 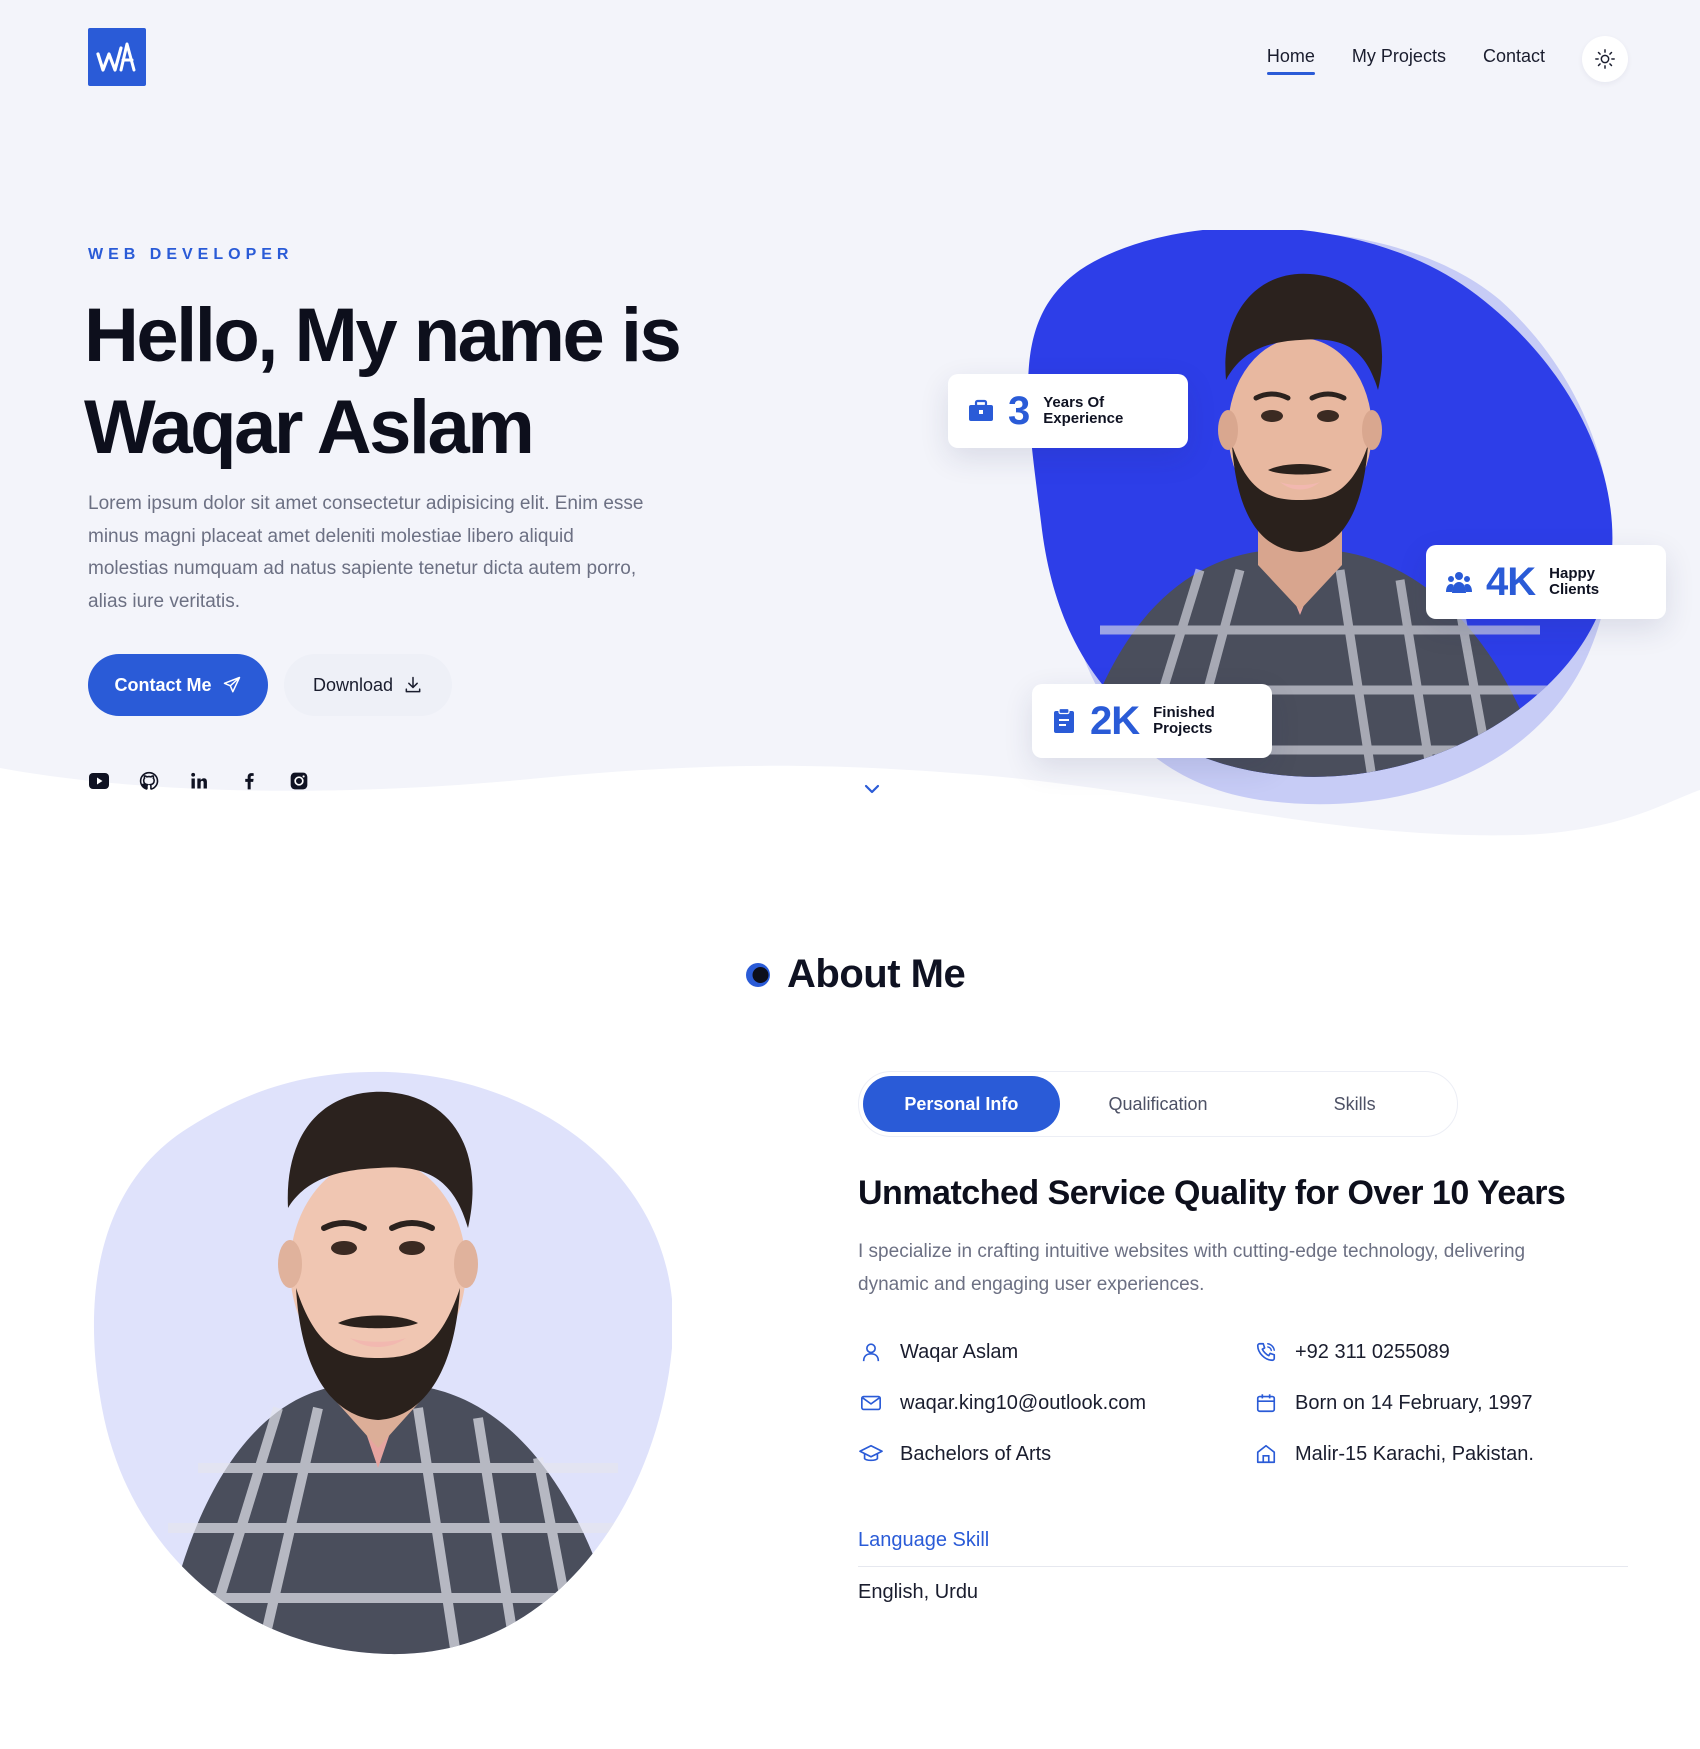 I want to click on download-button: Download, so click(x=368, y=685).